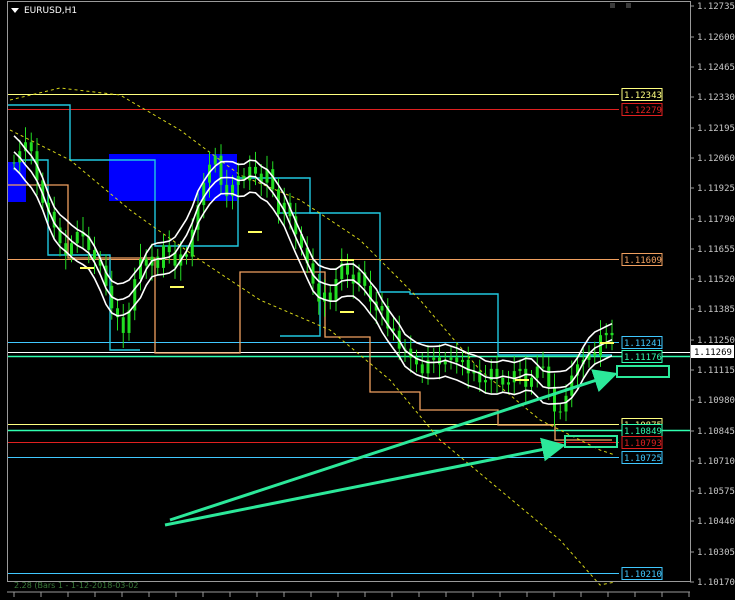 This screenshot has width=735, height=600. I want to click on y-tick-label: 1.12195, so click(716, 129).